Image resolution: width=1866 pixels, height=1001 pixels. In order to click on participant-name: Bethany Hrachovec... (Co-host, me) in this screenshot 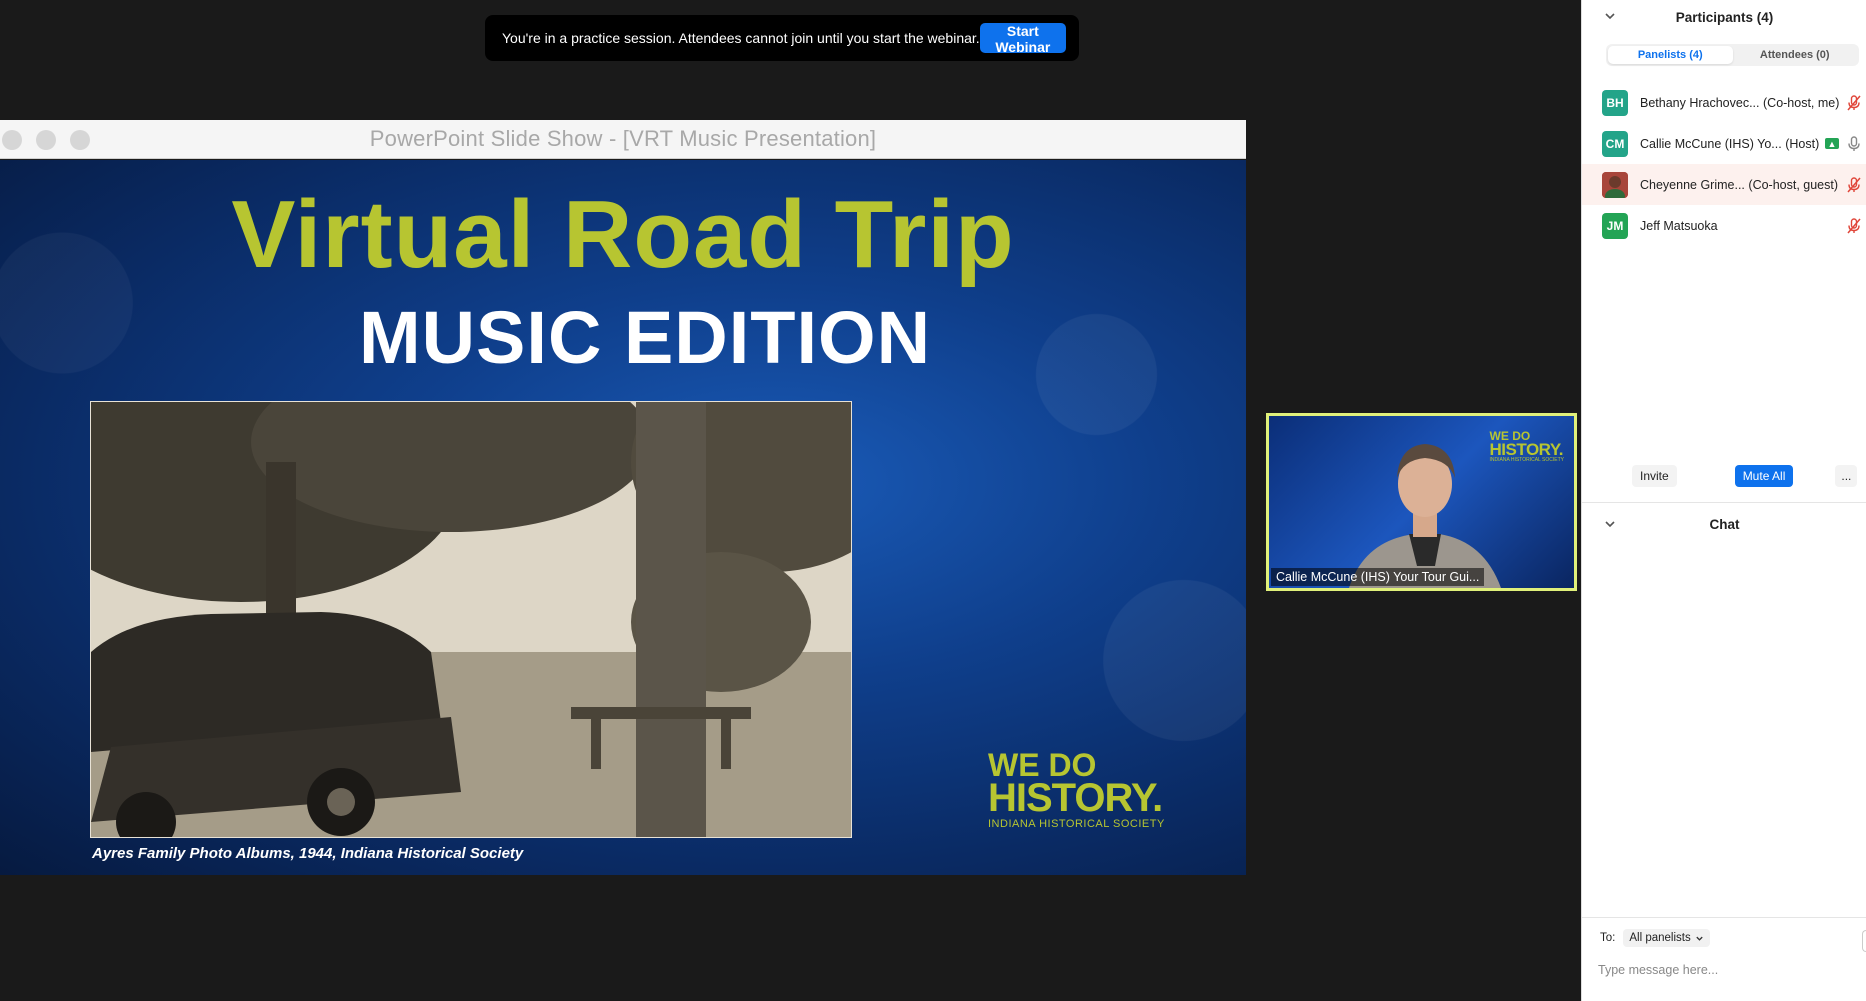, I will do `click(1742, 103)`.